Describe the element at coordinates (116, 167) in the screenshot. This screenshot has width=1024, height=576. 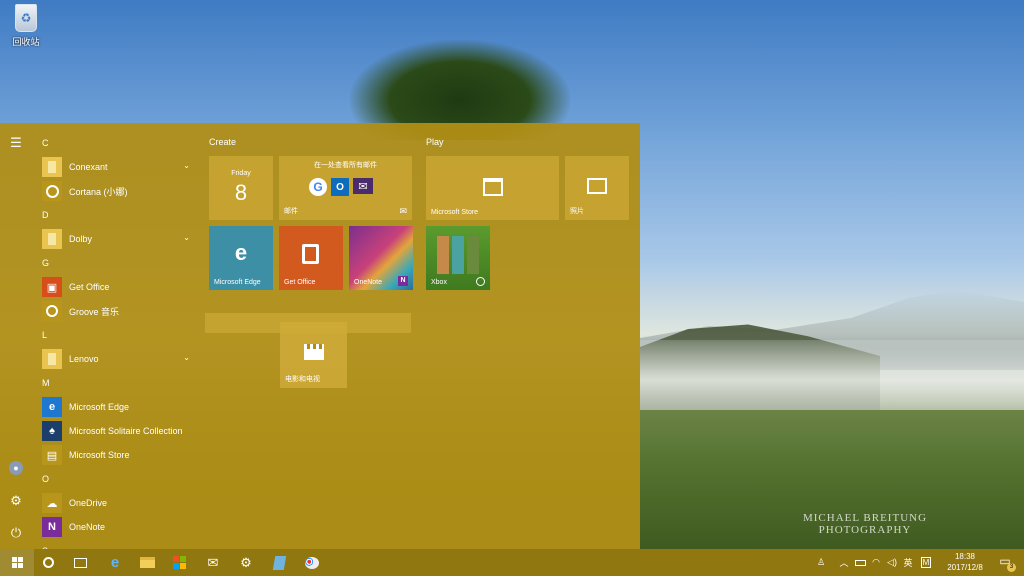
I see `app-list-folder: Conexant ⌄` at that location.